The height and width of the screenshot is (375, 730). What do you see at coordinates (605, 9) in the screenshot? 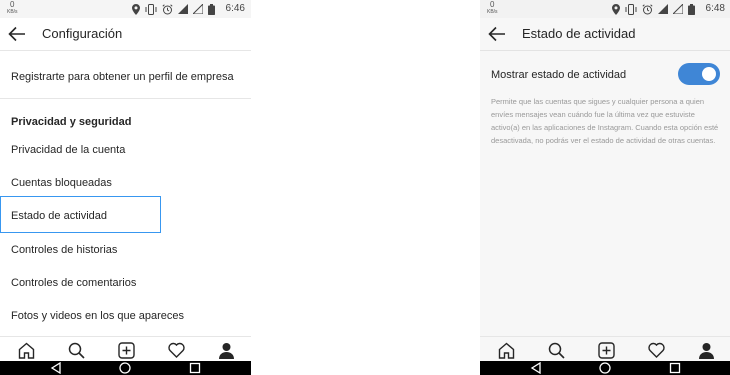
I see `status-bar: 0 KB/s 6:48` at bounding box center [605, 9].